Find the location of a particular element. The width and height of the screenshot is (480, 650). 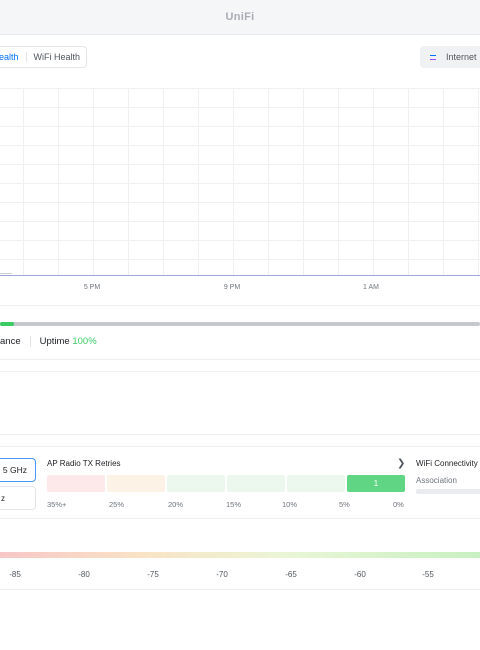

separator is located at coordinates (30, 341).